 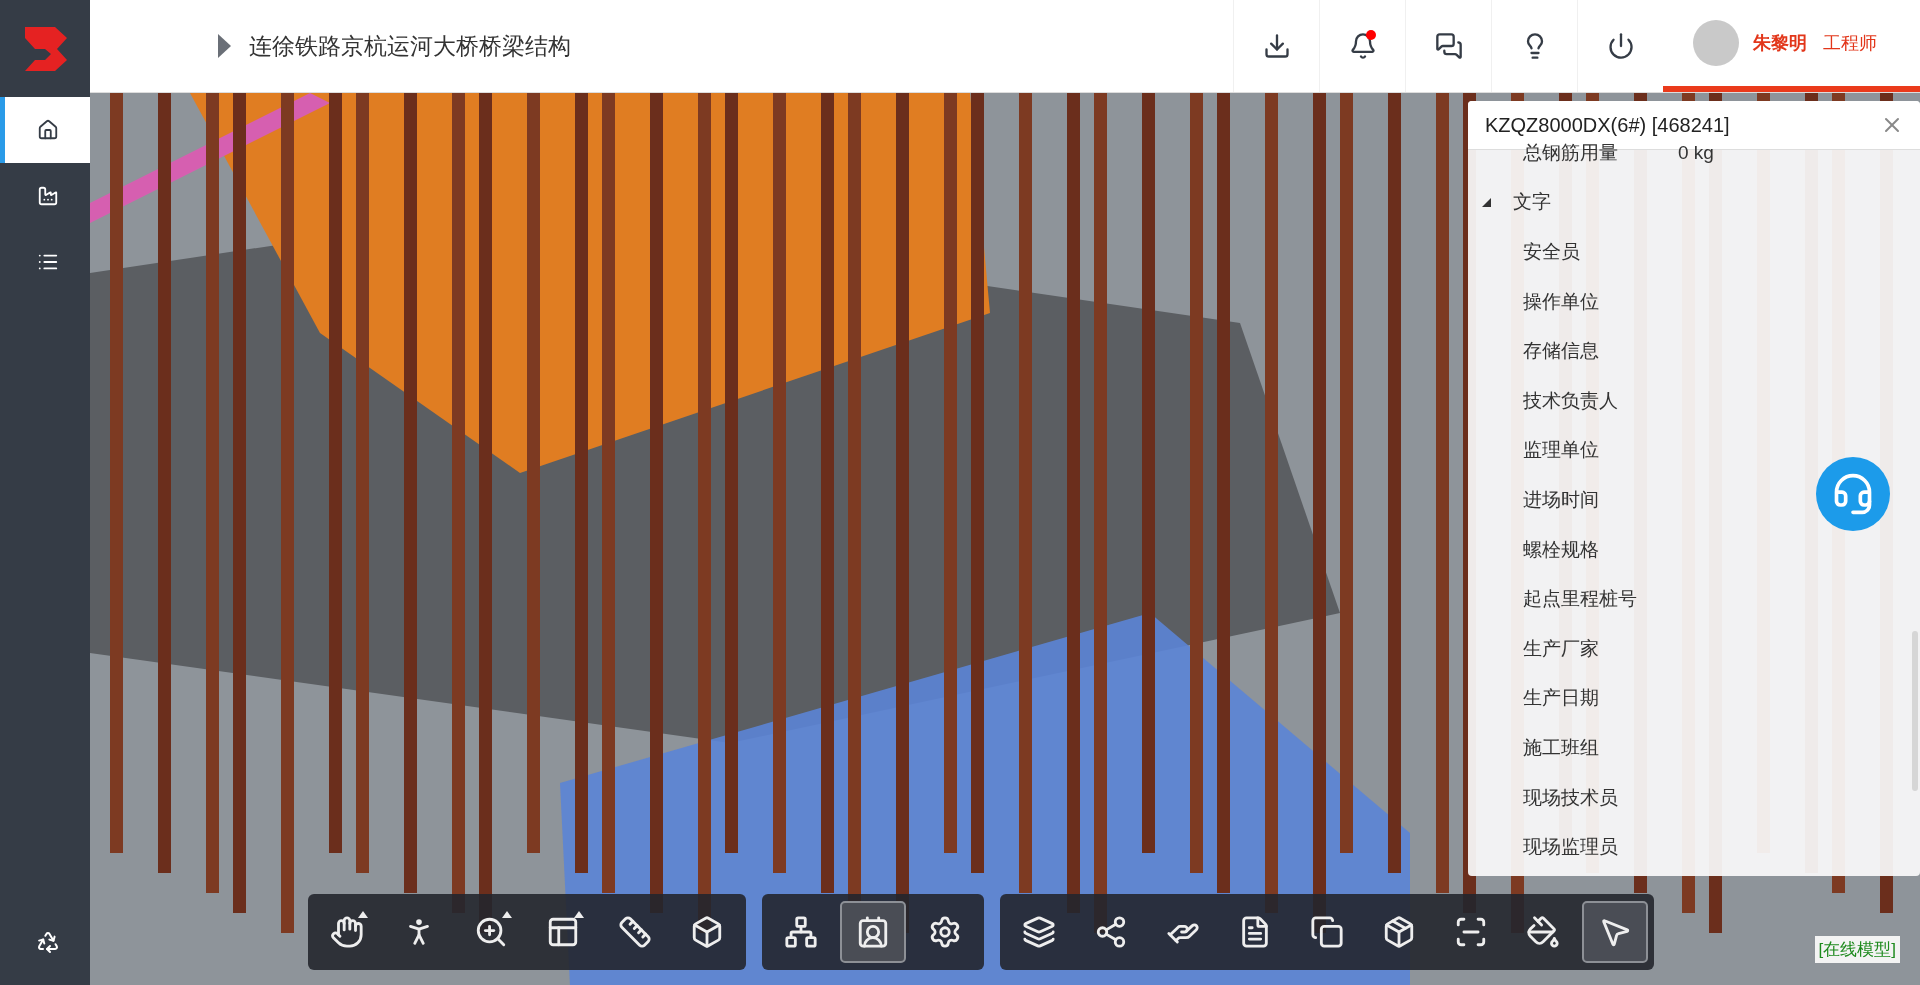 I want to click on property-label: 起点里程桩号, so click(x=1580, y=599).